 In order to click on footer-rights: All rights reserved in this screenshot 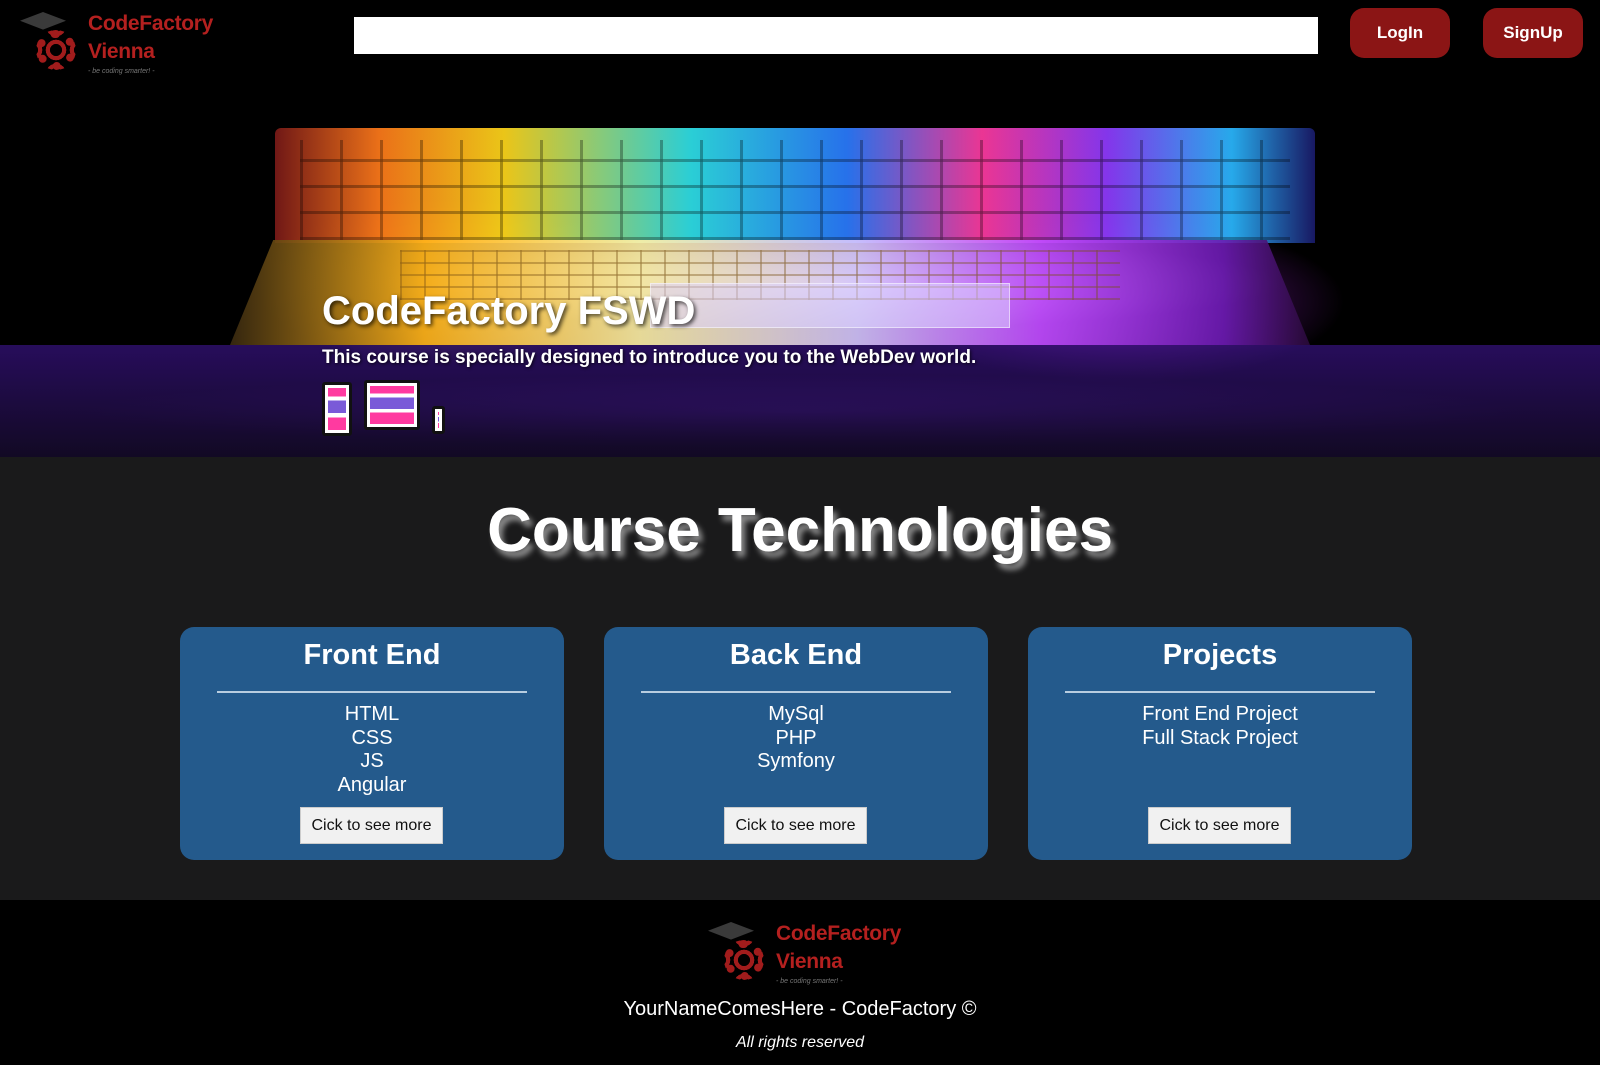, I will do `click(800, 1042)`.